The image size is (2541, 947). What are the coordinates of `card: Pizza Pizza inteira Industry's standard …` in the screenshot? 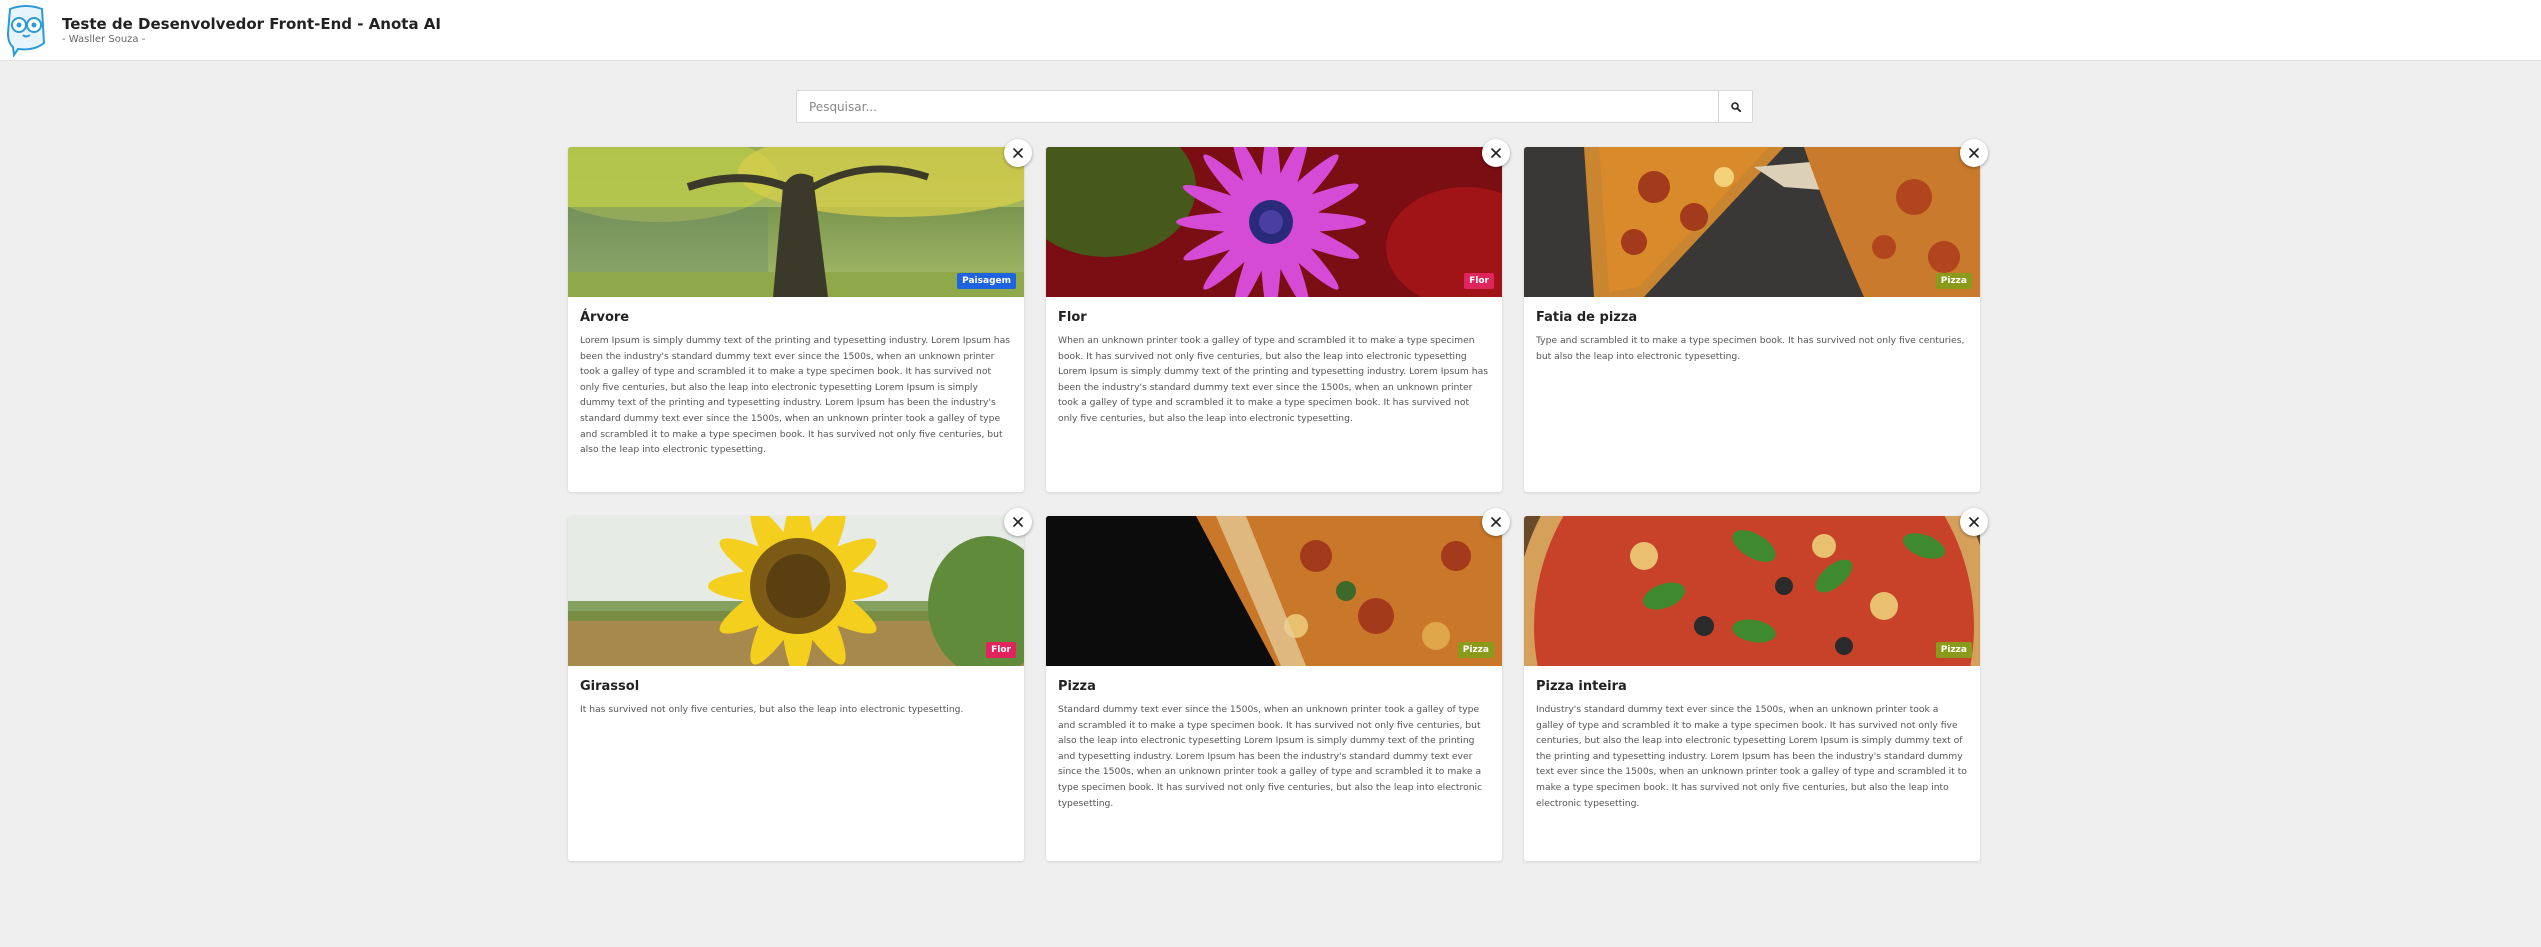 It's located at (1756, 684).